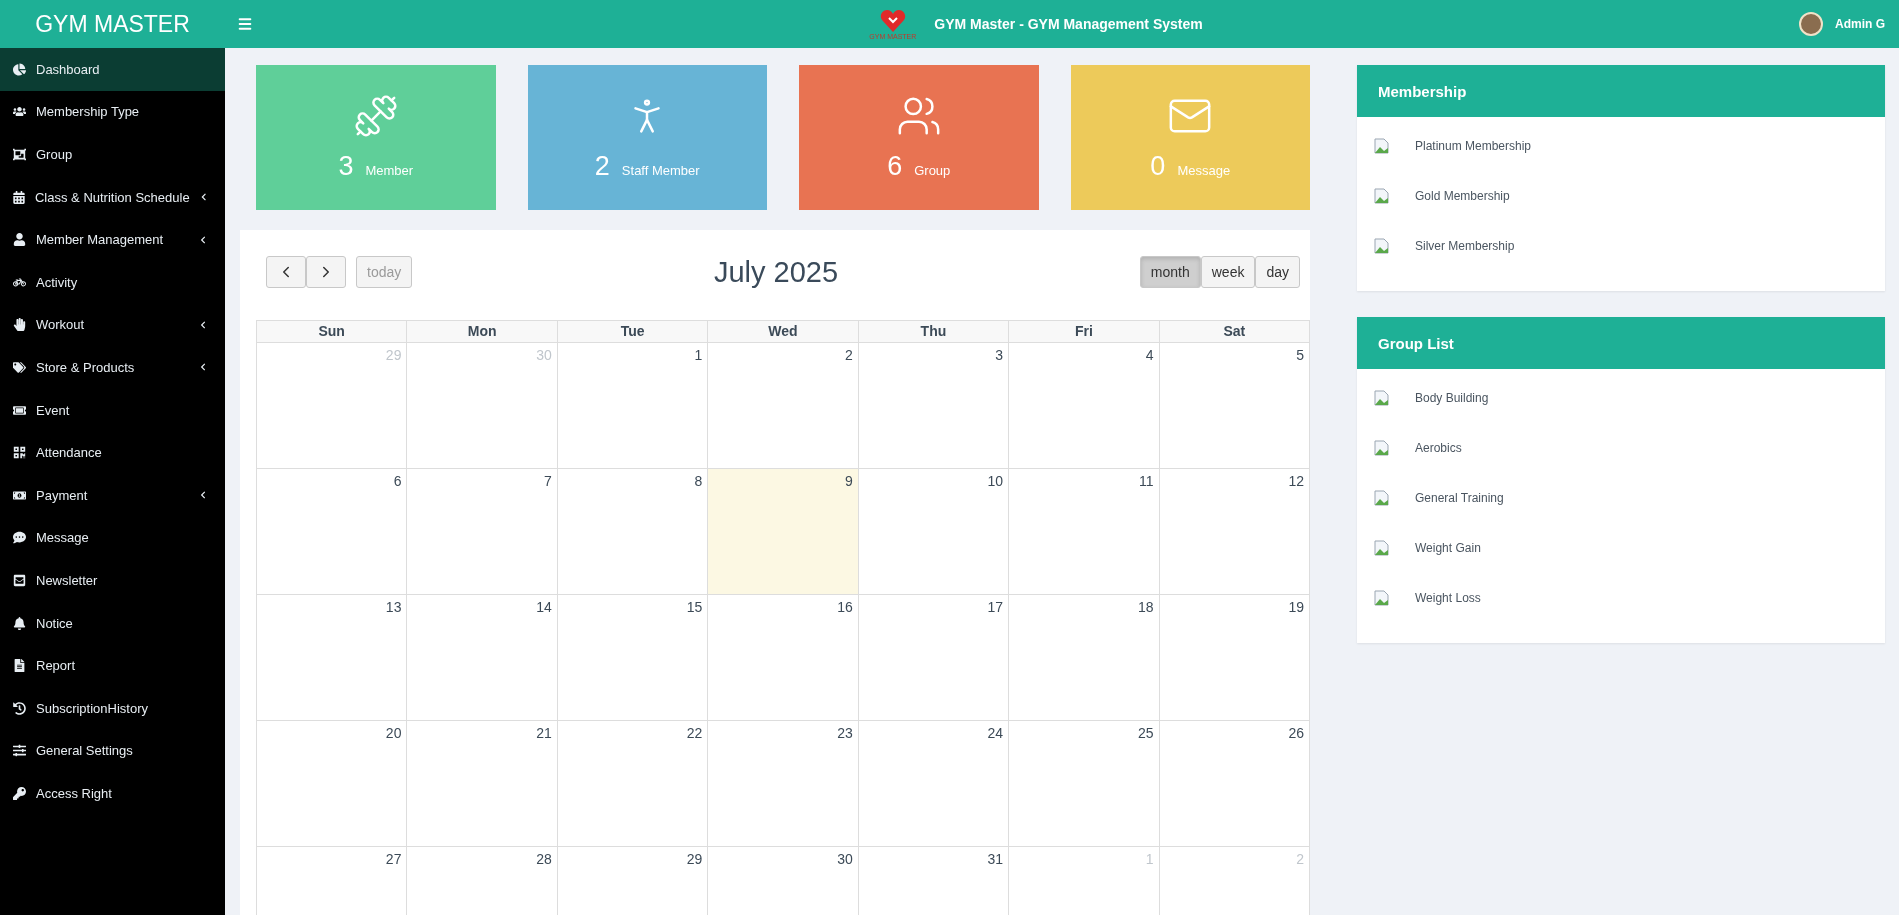 Image resolution: width=1899 pixels, height=915 pixels. I want to click on day-cell: 12, so click(1234, 532).